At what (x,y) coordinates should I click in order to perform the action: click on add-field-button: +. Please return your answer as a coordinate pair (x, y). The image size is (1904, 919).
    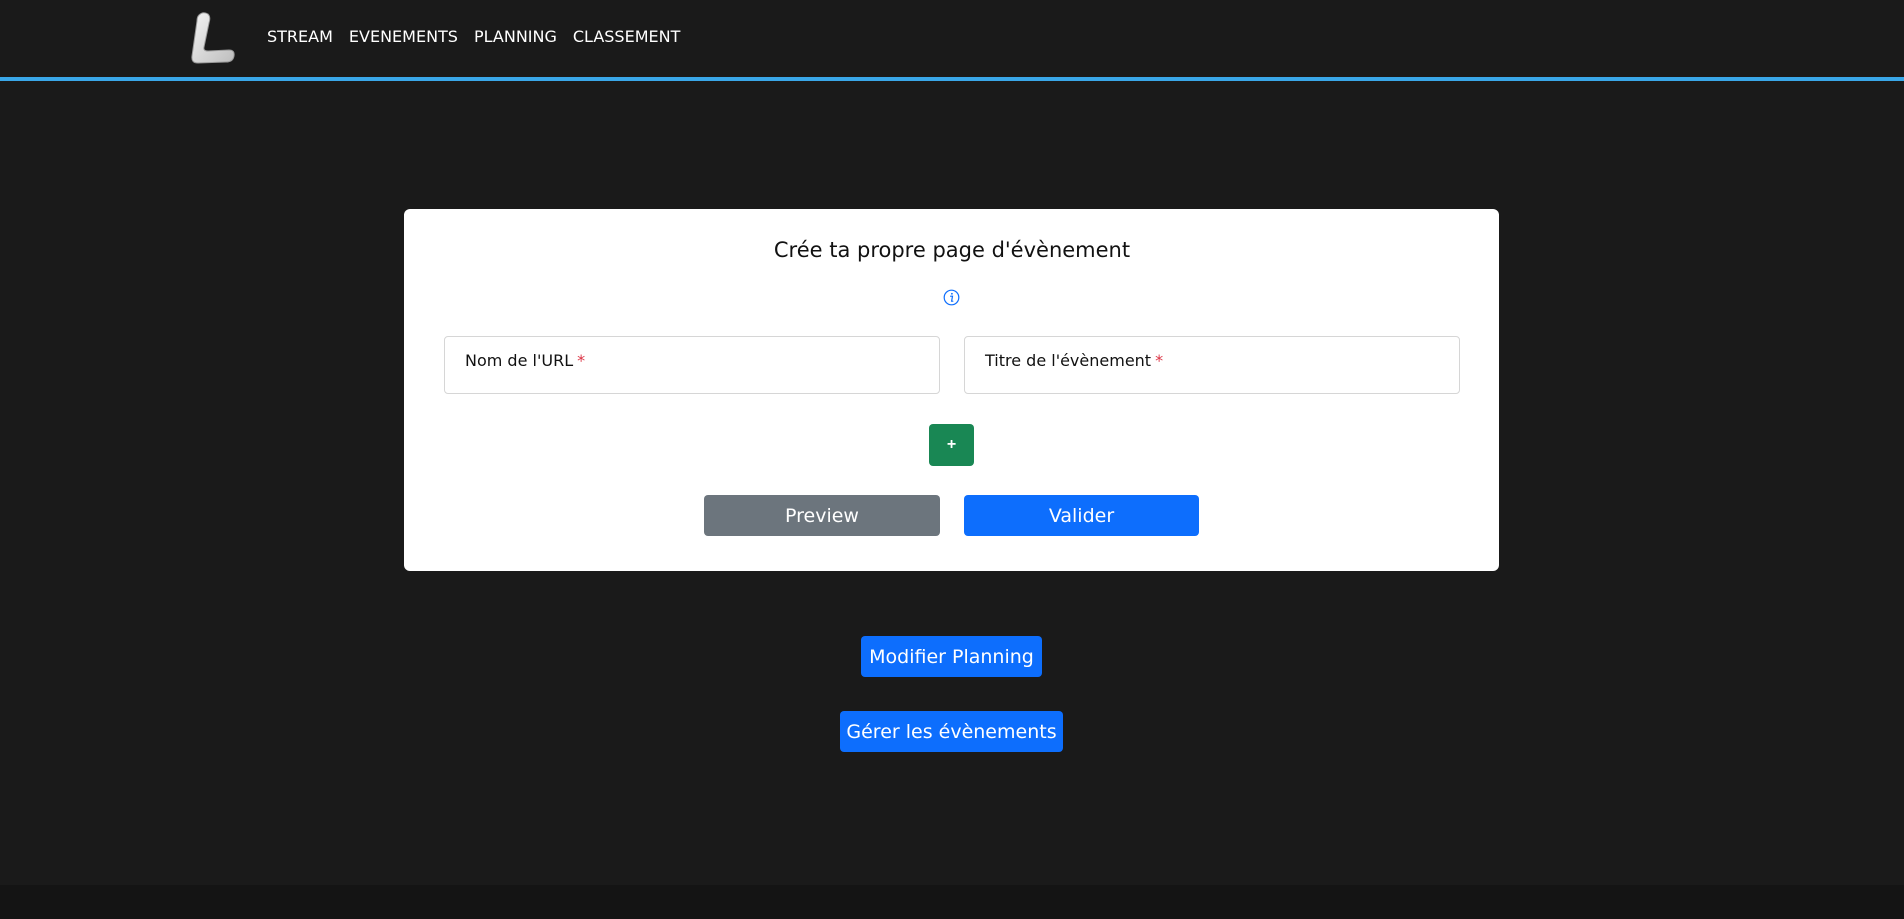
    Looking at the image, I should click on (951, 445).